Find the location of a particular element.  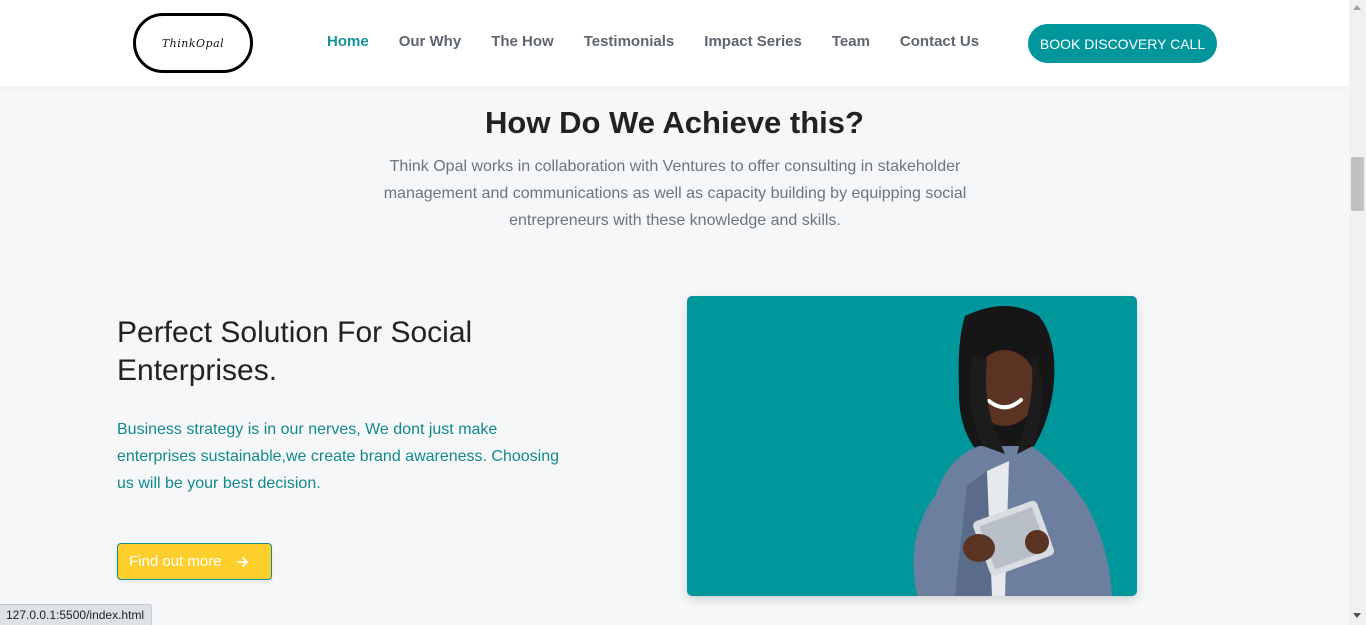

logo-text: ThinkOpal is located at coordinates (193, 43).